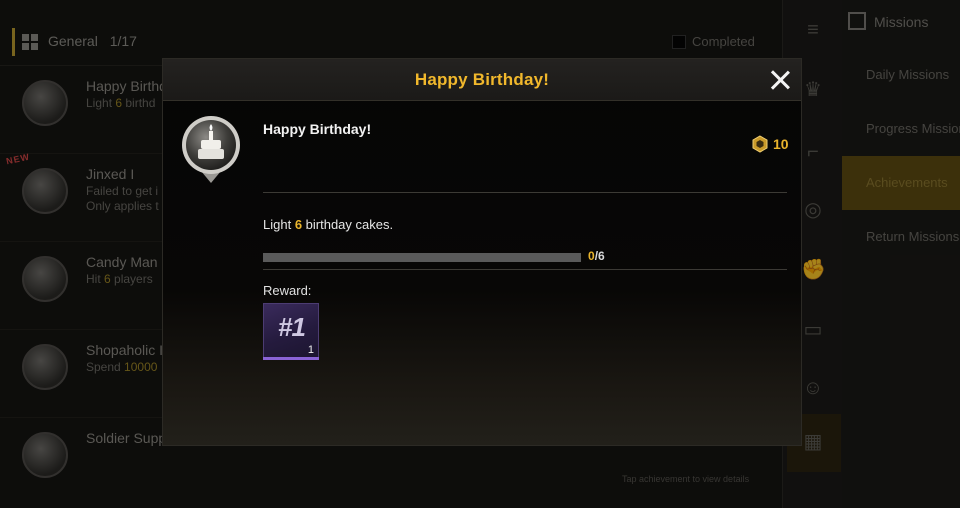  I want to click on reward-item: #1 1, so click(291, 331).